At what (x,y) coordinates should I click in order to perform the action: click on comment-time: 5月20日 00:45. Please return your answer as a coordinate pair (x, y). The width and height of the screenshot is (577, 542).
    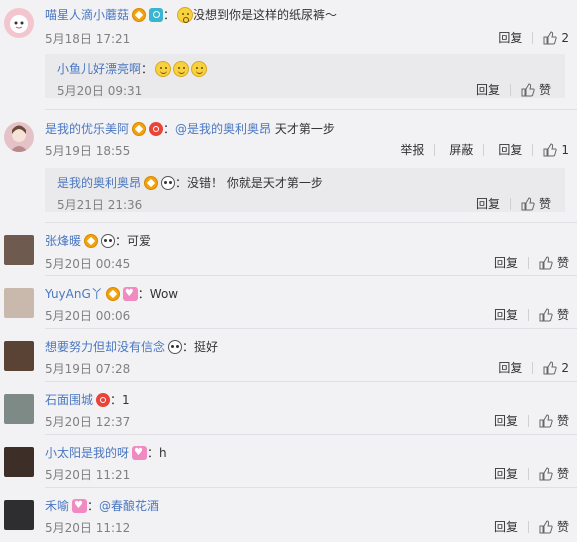
    Looking at the image, I should click on (88, 264).